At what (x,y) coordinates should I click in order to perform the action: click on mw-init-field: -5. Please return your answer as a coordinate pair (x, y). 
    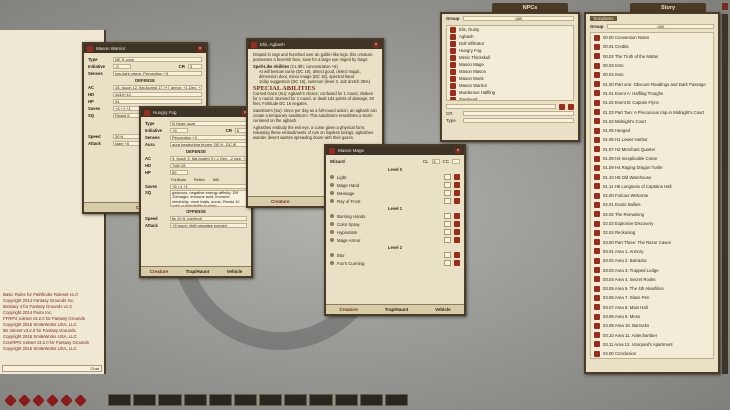
    Looking at the image, I should click on (122, 66).